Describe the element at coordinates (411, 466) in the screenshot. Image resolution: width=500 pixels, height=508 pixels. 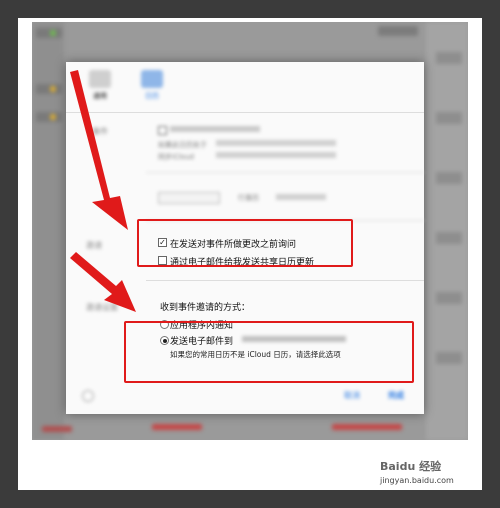
I see `baidu-logo-text: Baidu 经验` at that location.